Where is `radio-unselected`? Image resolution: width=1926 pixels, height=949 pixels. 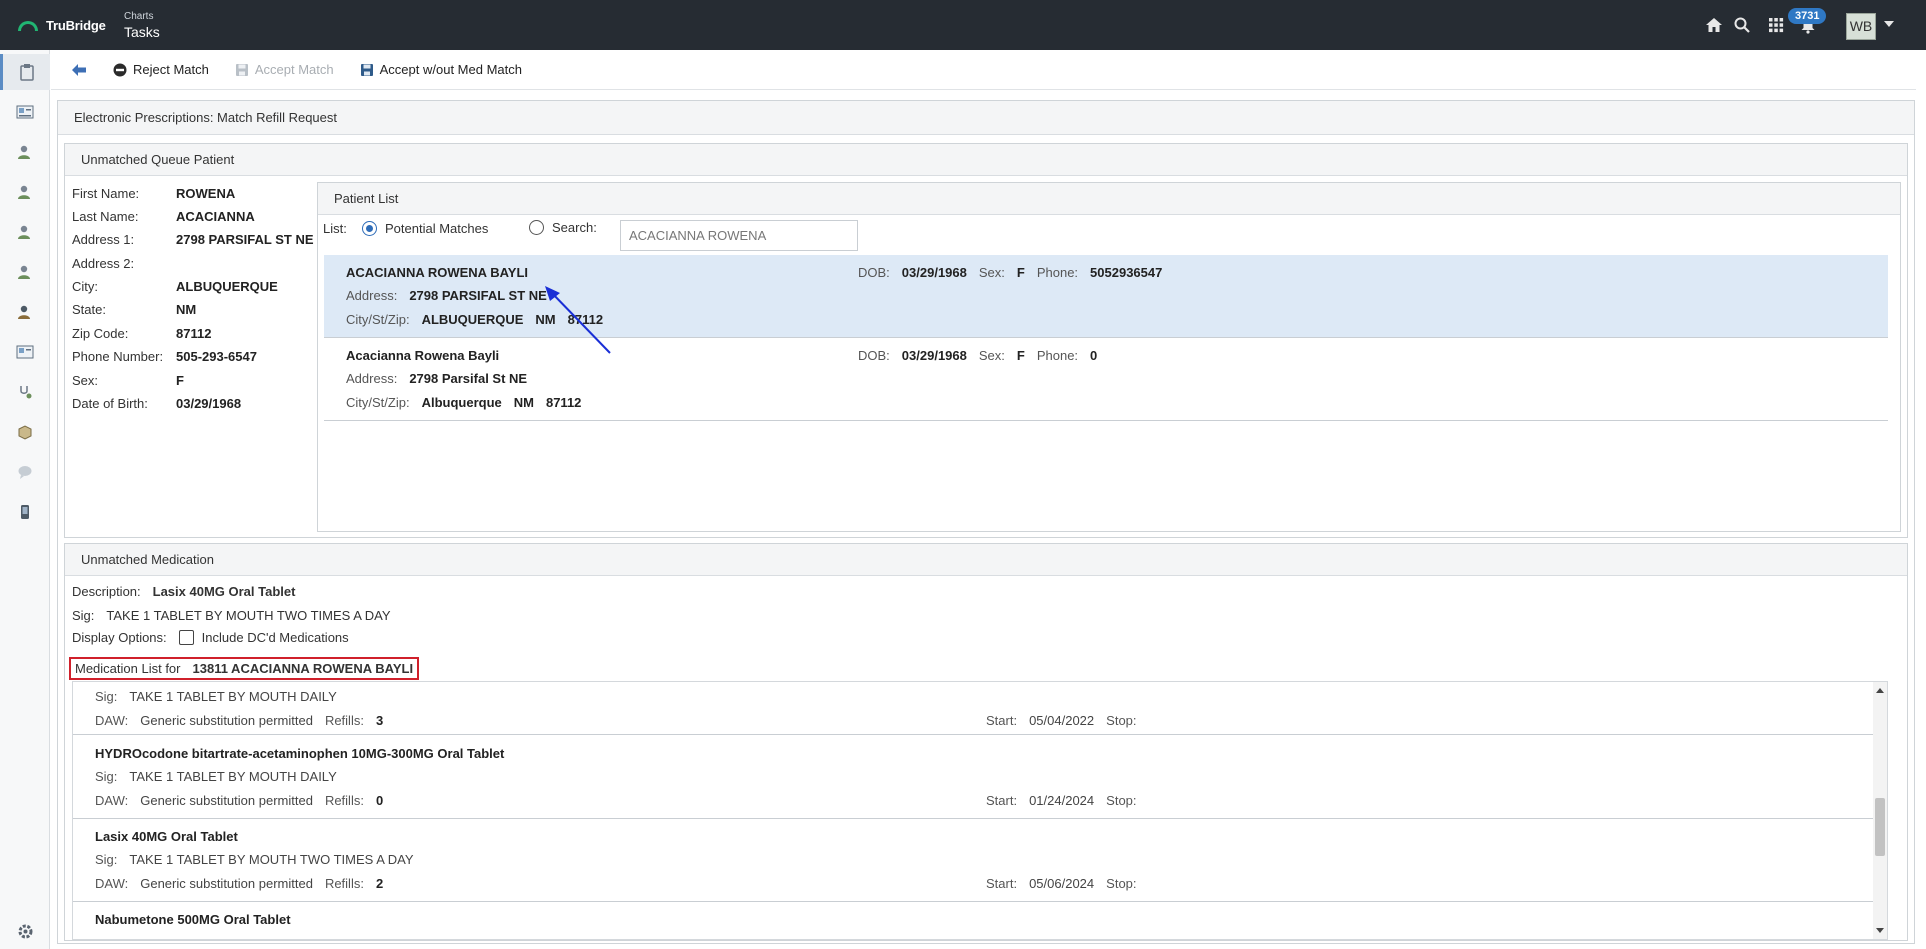 radio-unselected is located at coordinates (536, 227).